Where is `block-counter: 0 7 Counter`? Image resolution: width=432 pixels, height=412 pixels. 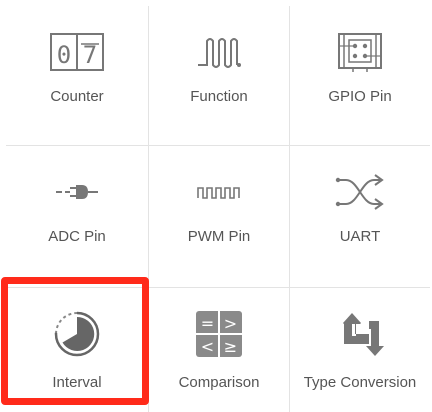 block-counter: 0 7 Counter is located at coordinates (77, 76).